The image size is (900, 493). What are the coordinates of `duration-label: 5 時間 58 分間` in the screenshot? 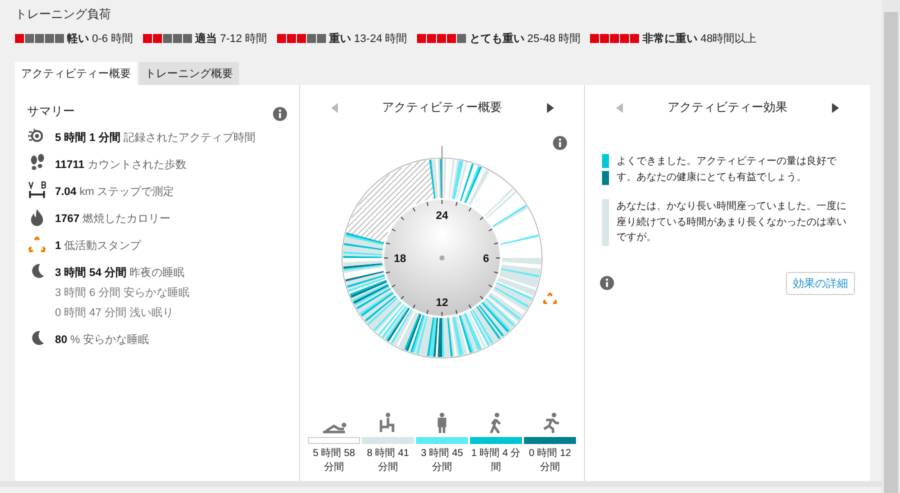 It's located at (334, 460).